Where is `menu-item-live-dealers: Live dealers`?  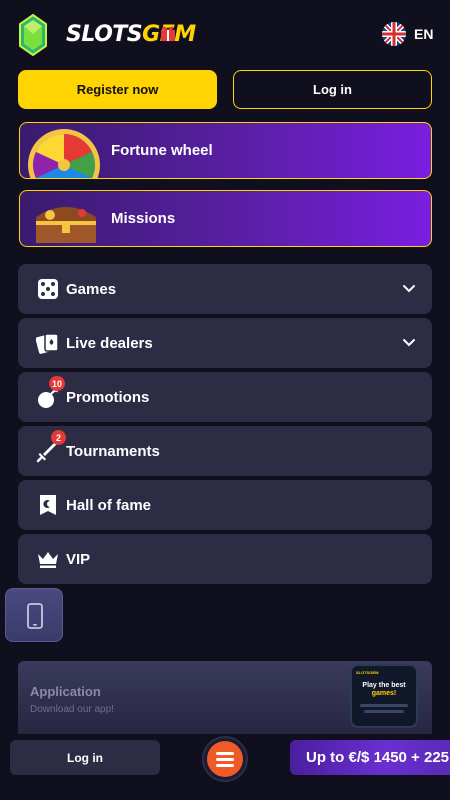 menu-item-live-dealers: Live dealers is located at coordinates (225, 343).